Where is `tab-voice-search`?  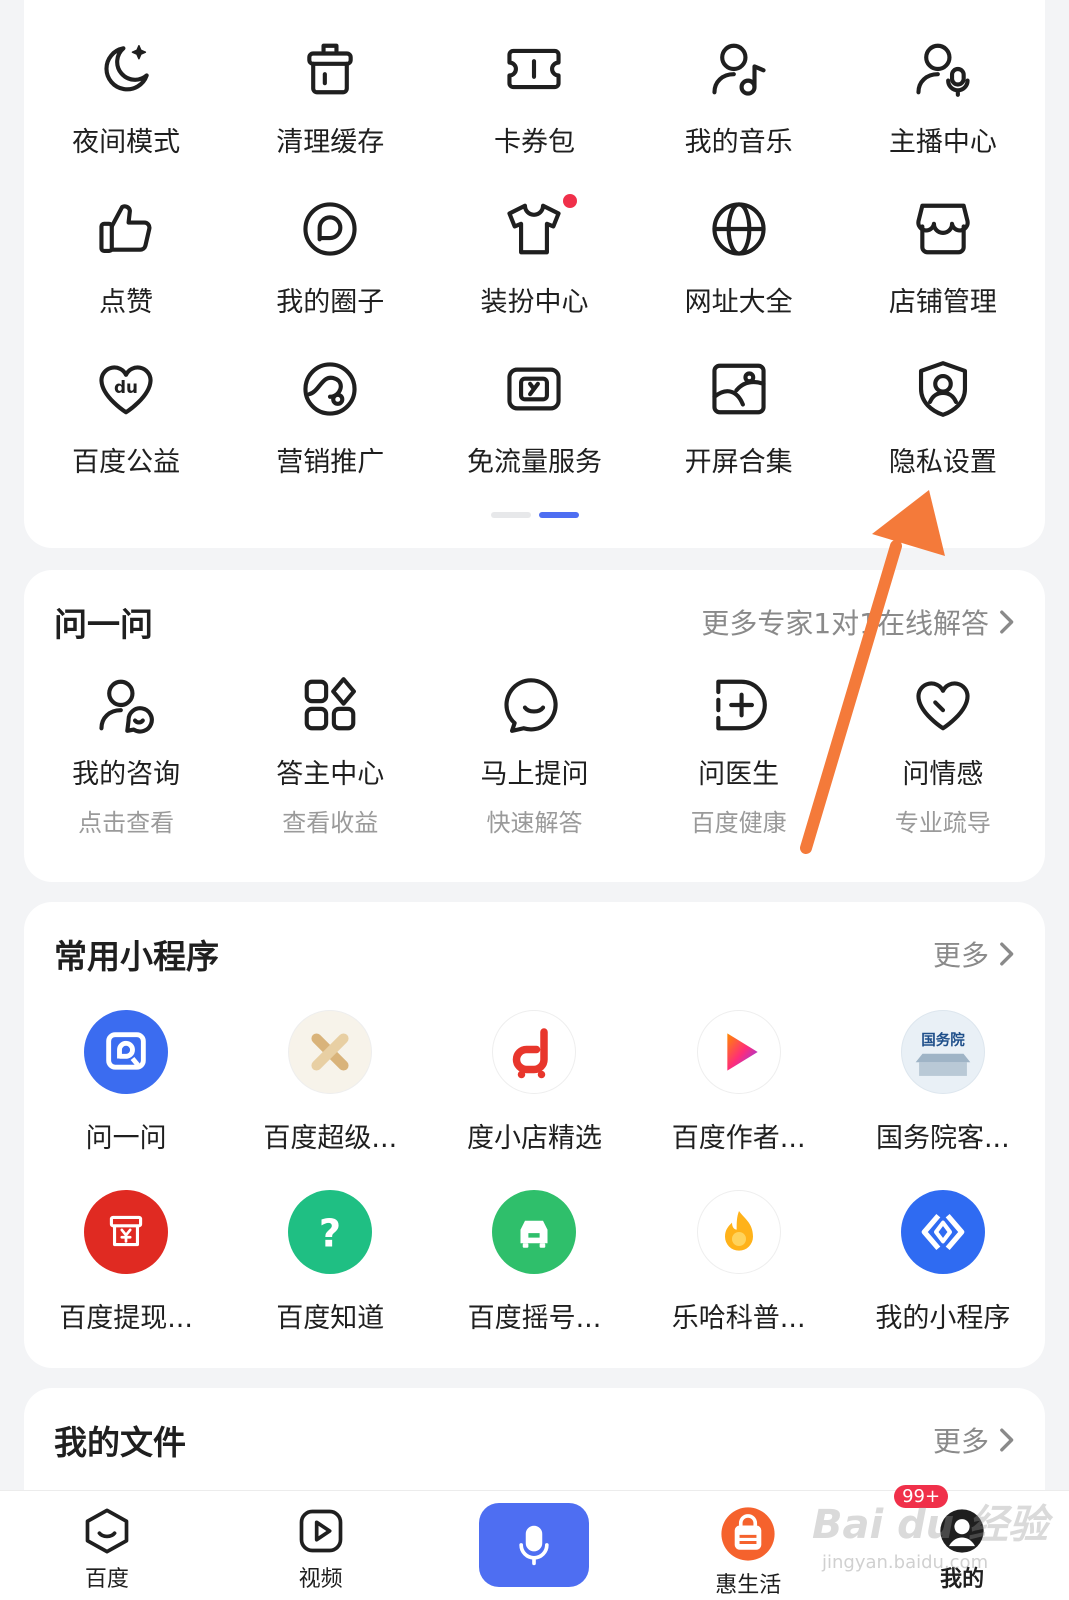 tab-voice-search is located at coordinates (534, 1539).